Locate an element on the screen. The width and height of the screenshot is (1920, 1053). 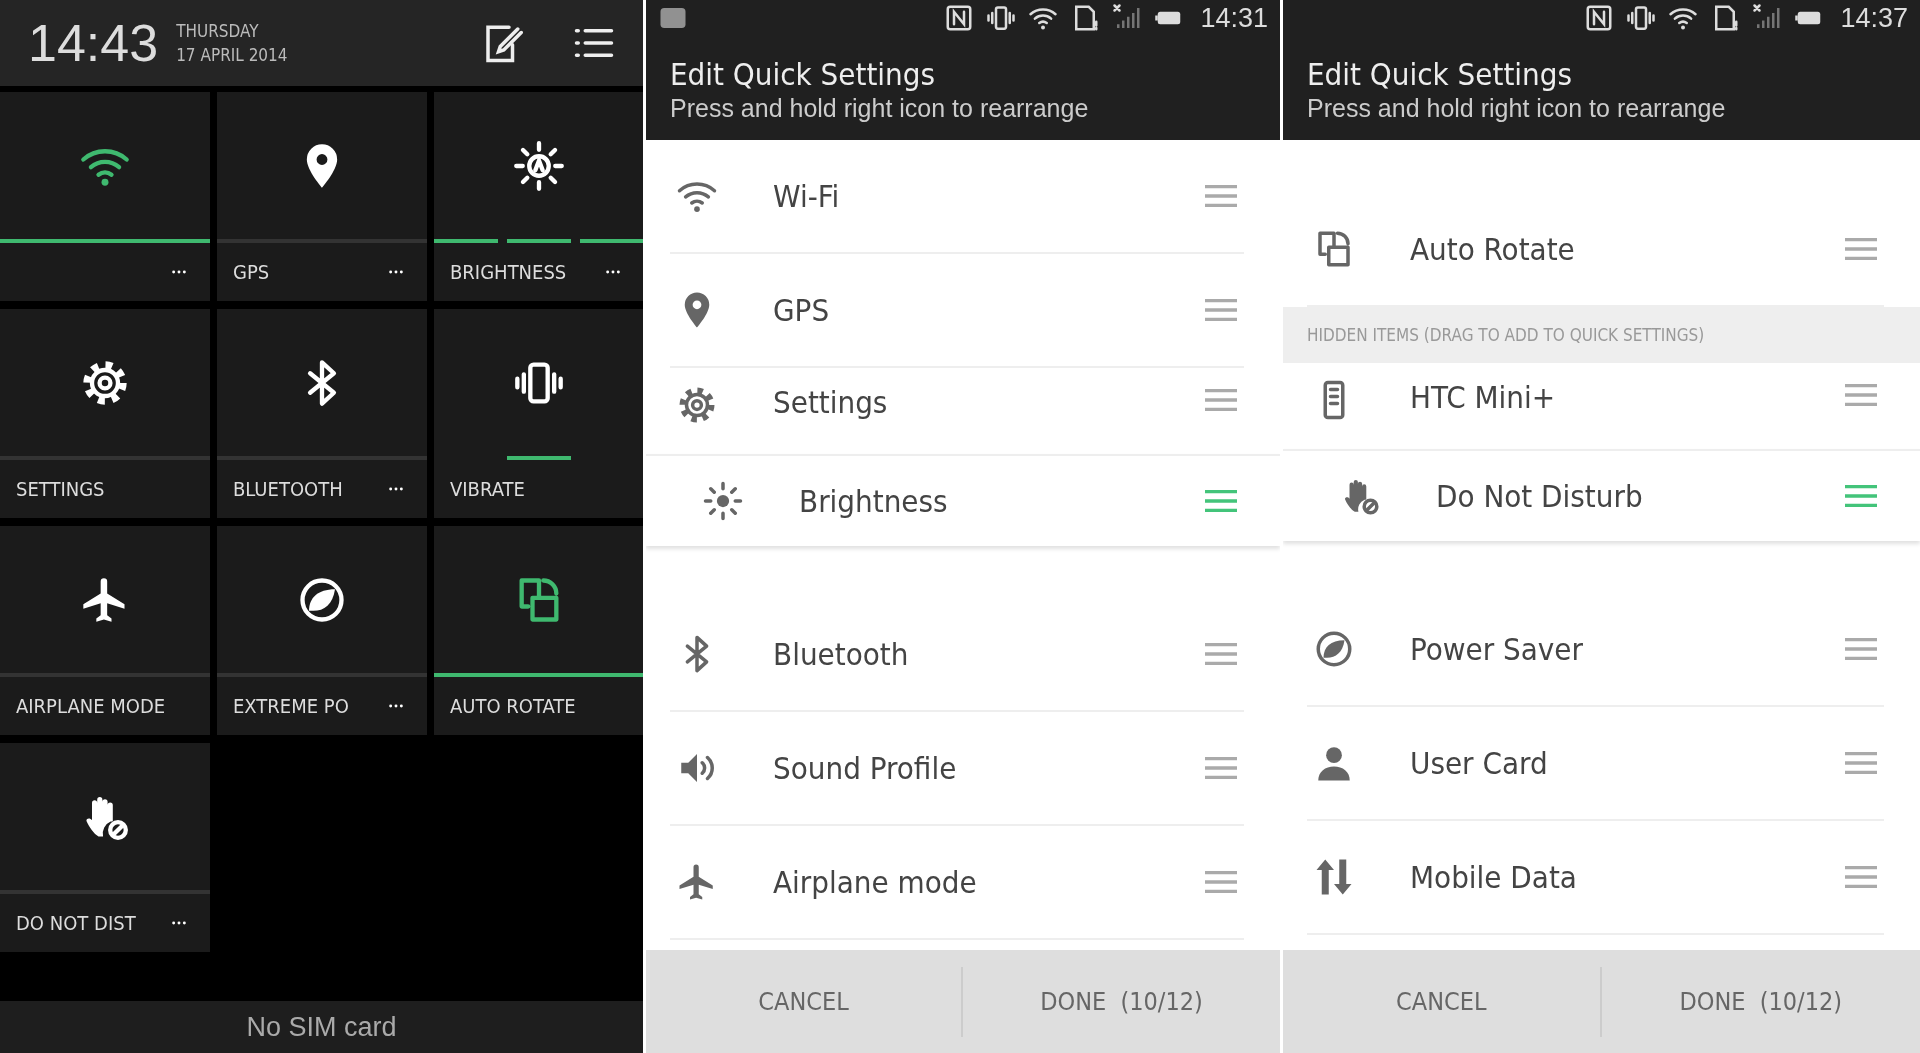
sun-icon is located at coordinates (723, 501).